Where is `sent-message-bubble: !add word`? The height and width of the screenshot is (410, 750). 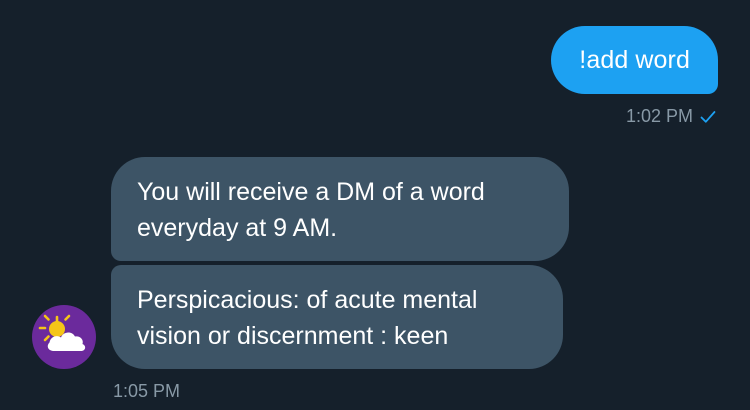
sent-message-bubble: !add word is located at coordinates (634, 60).